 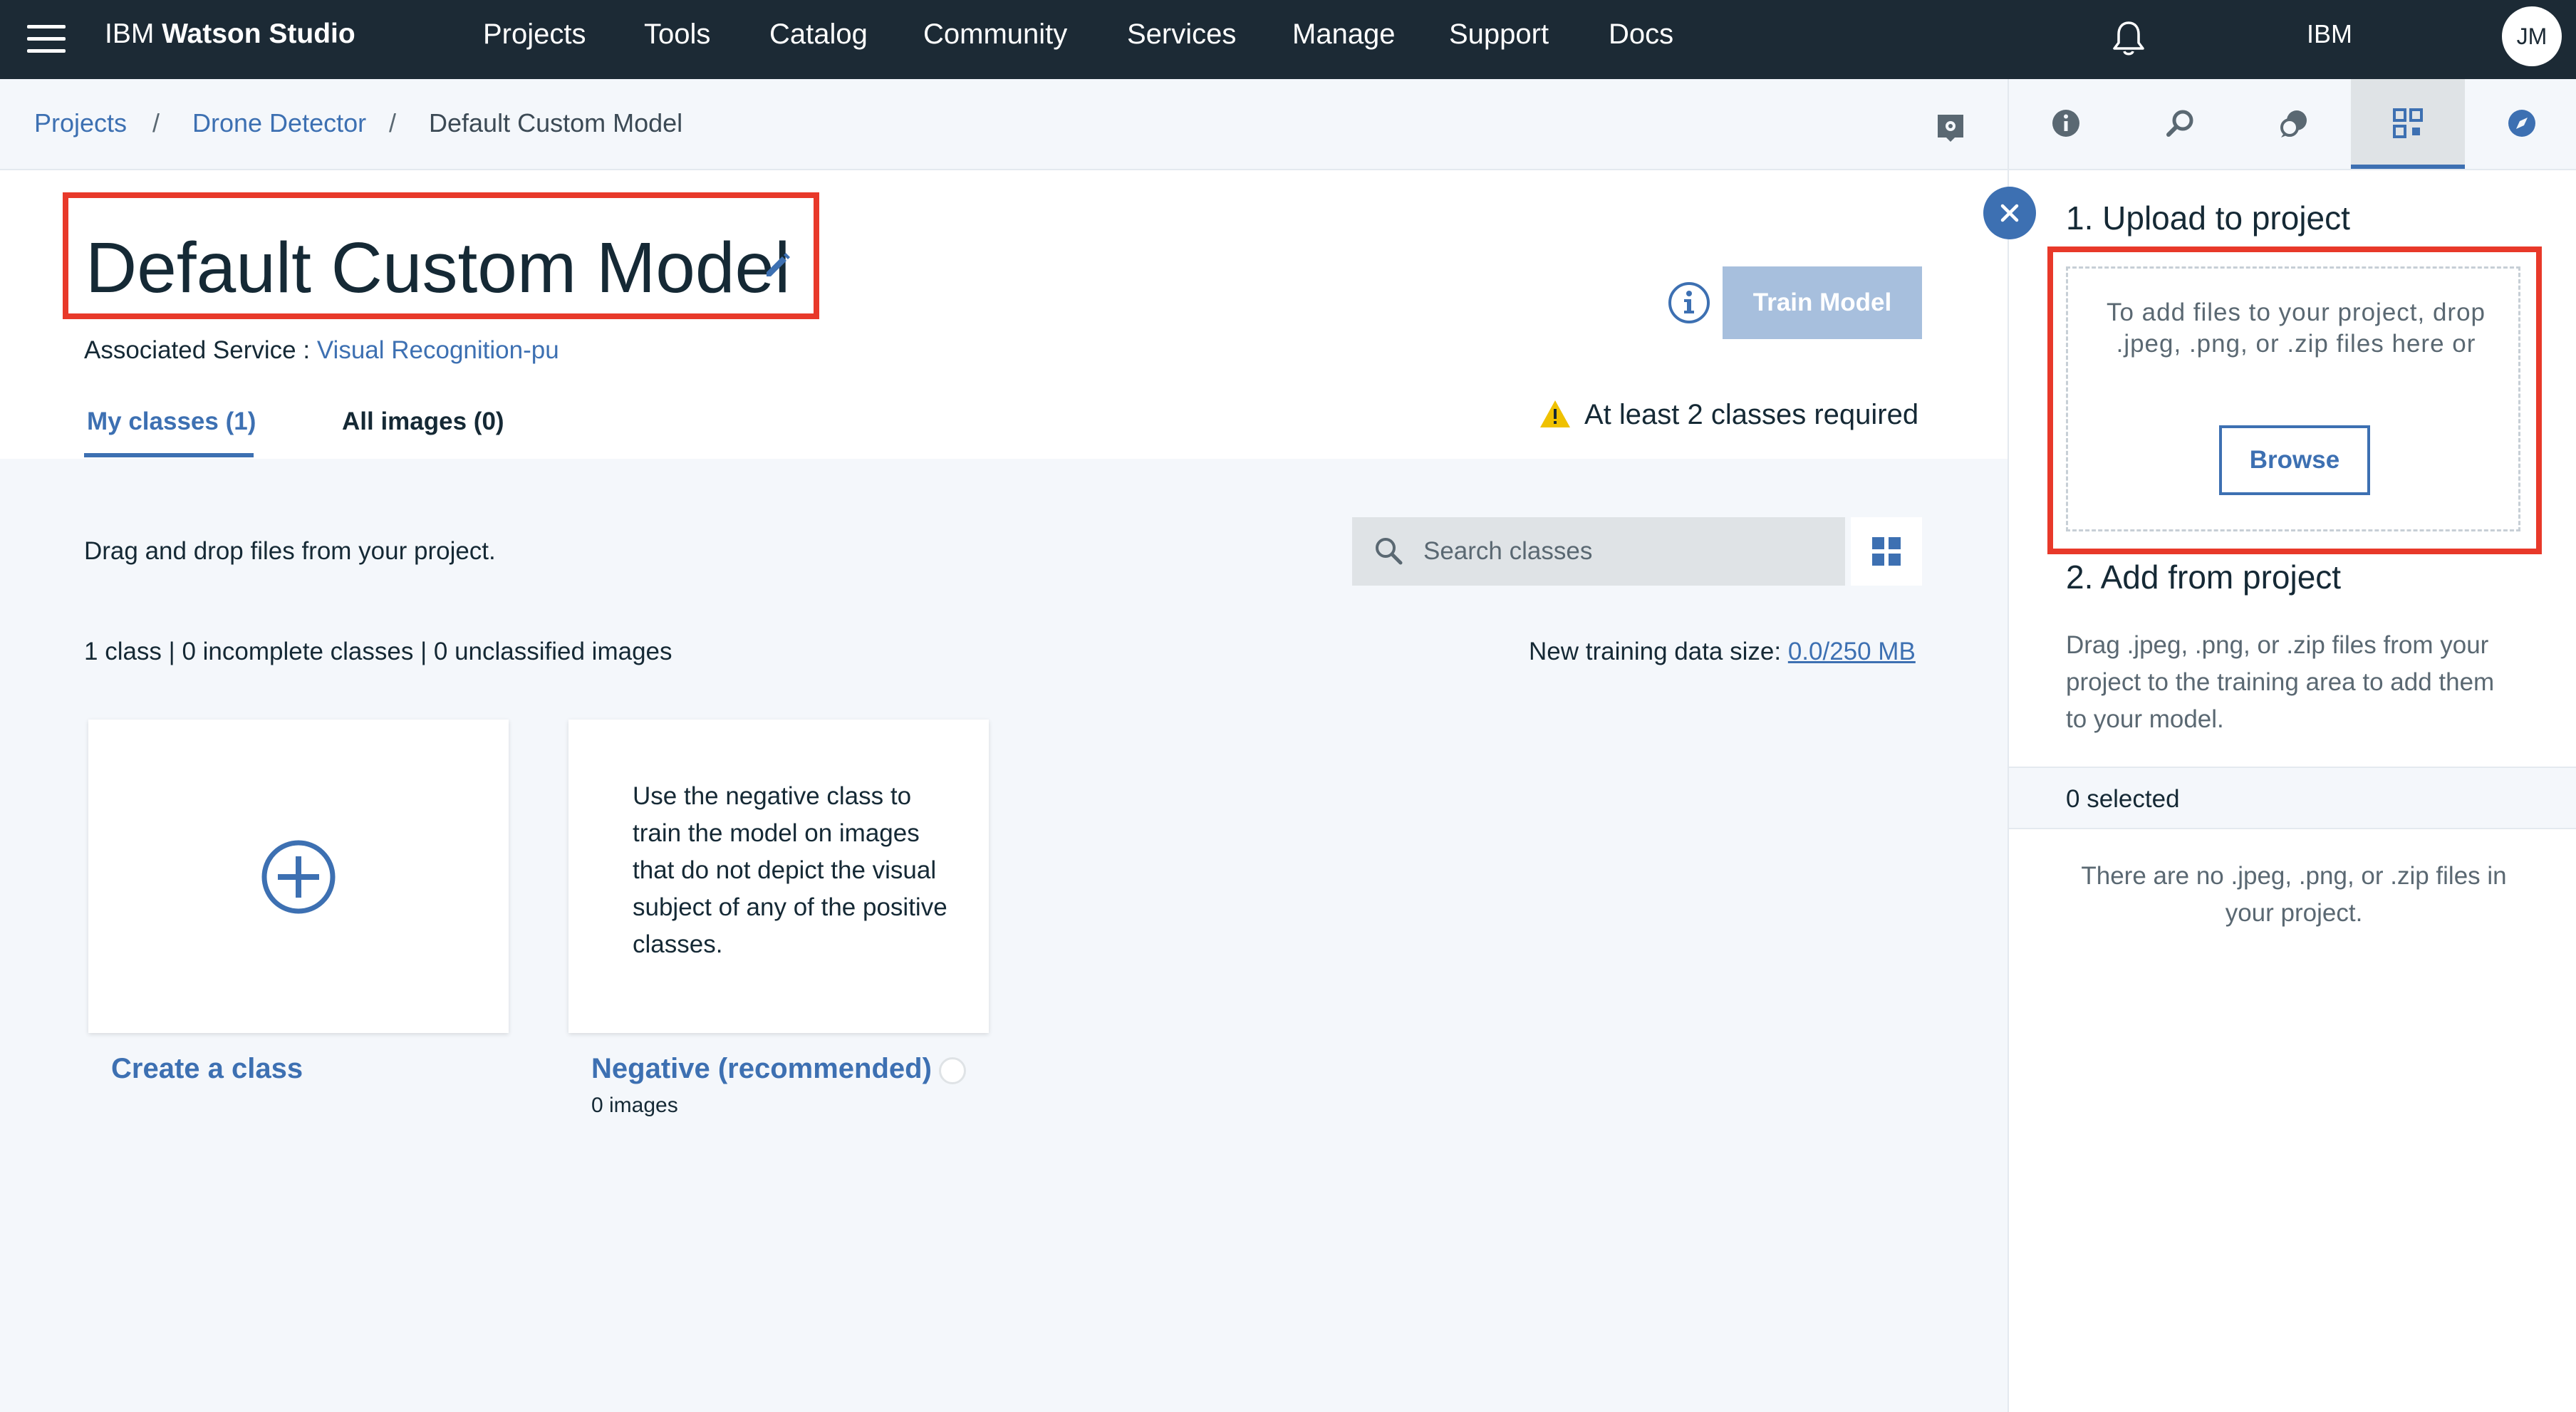 I want to click on search-box, so click(x=1598, y=551).